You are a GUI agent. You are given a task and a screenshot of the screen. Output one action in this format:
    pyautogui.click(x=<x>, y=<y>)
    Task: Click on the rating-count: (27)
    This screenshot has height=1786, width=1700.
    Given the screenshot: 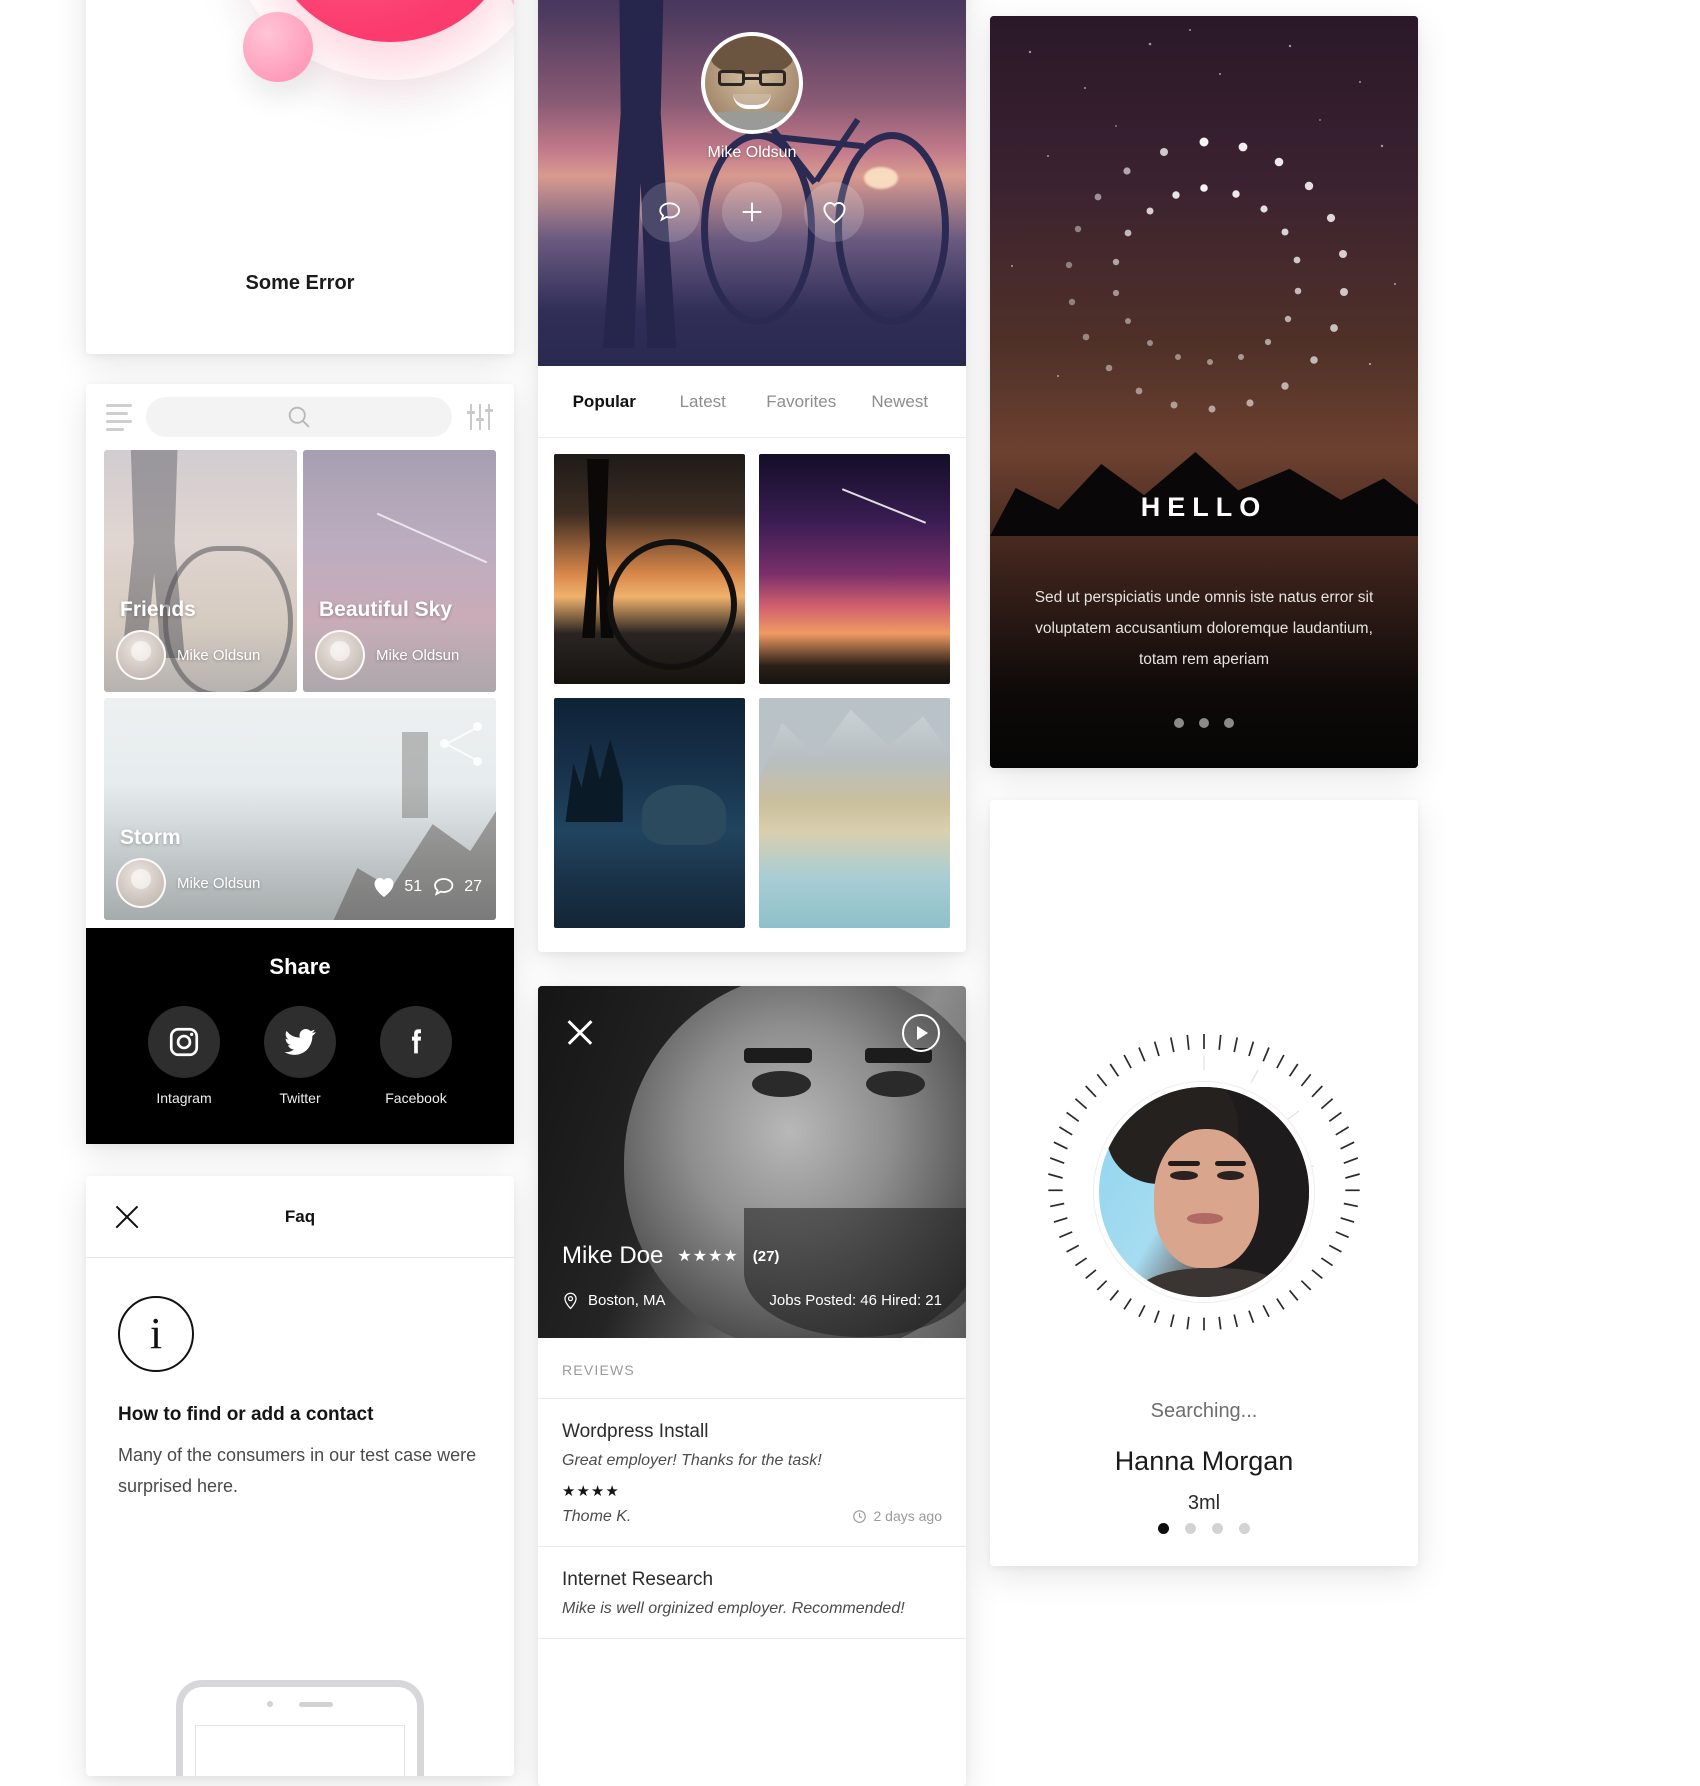 What is the action you would take?
    pyautogui.click(x=766, y=1256)
    